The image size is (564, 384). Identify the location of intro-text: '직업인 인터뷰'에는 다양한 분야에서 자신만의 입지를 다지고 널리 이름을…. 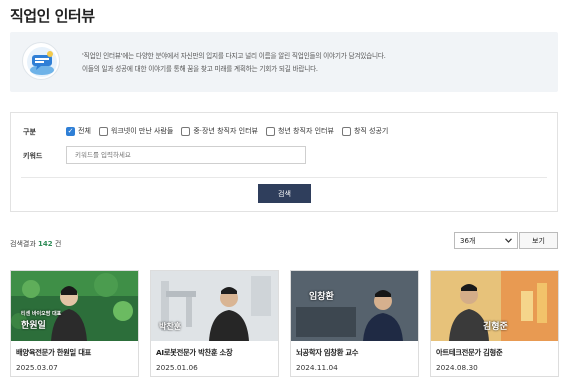
(234, 63).